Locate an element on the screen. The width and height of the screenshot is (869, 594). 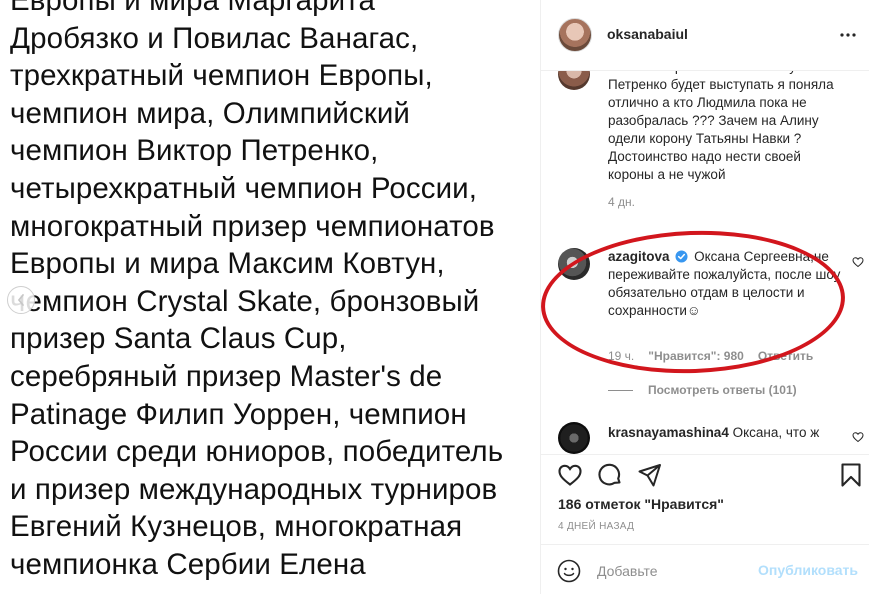
post-actions: 186 отметок "Нравится" 4 ДНЕЙ НАЗАД is located at coordinates (705, 499).